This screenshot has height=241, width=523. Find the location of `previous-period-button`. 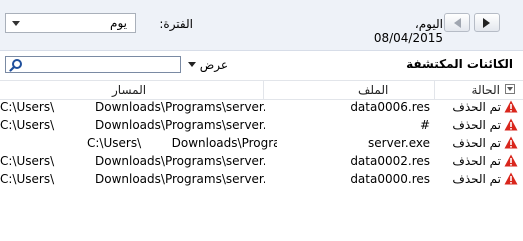

previous-period-button is located at coordinates (457, 22).